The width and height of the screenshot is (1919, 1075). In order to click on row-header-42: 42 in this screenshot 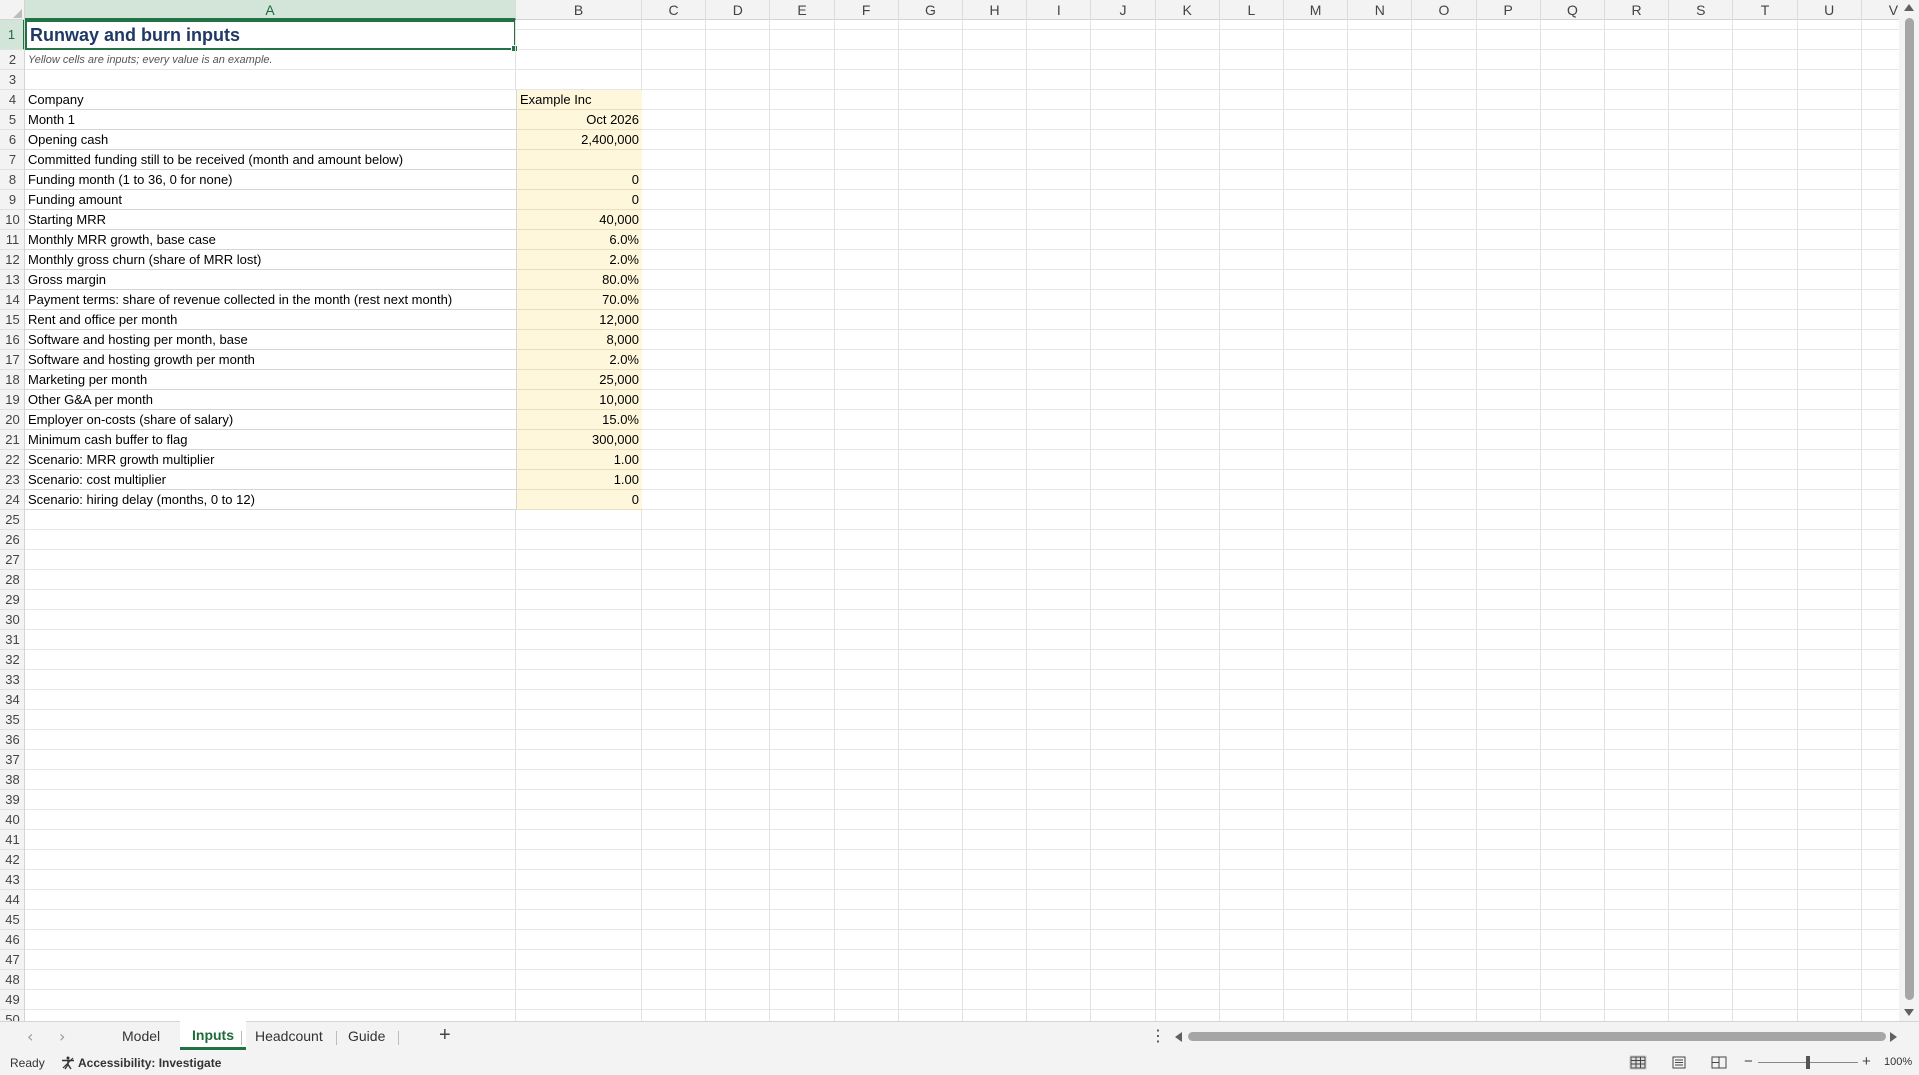, I will do `click(12, 860)`.